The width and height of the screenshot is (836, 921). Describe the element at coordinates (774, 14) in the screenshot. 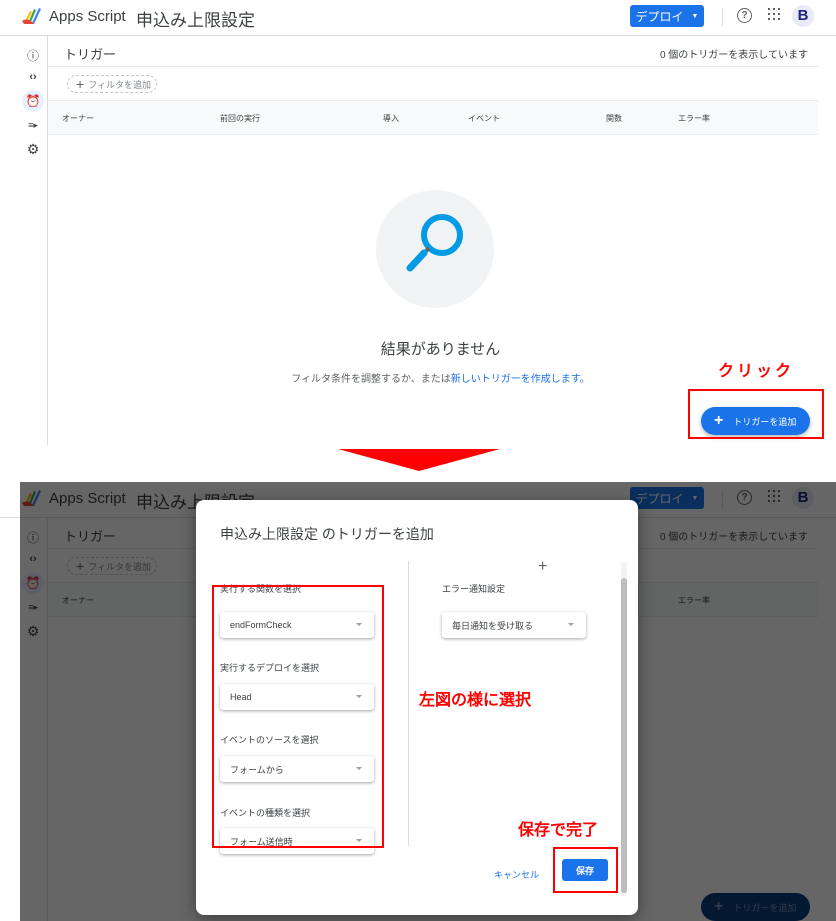

I see `apps-grid-icon` at that location.